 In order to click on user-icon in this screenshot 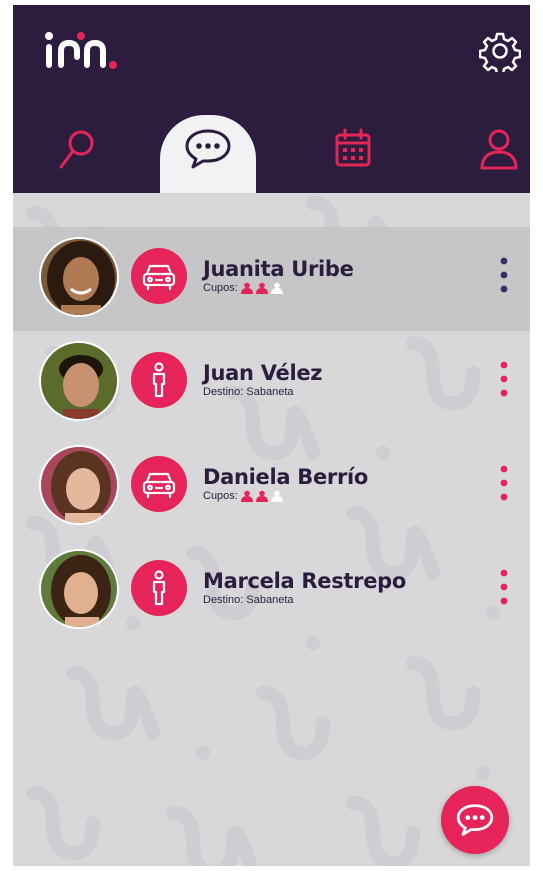, I will do `click(499, 149)`.